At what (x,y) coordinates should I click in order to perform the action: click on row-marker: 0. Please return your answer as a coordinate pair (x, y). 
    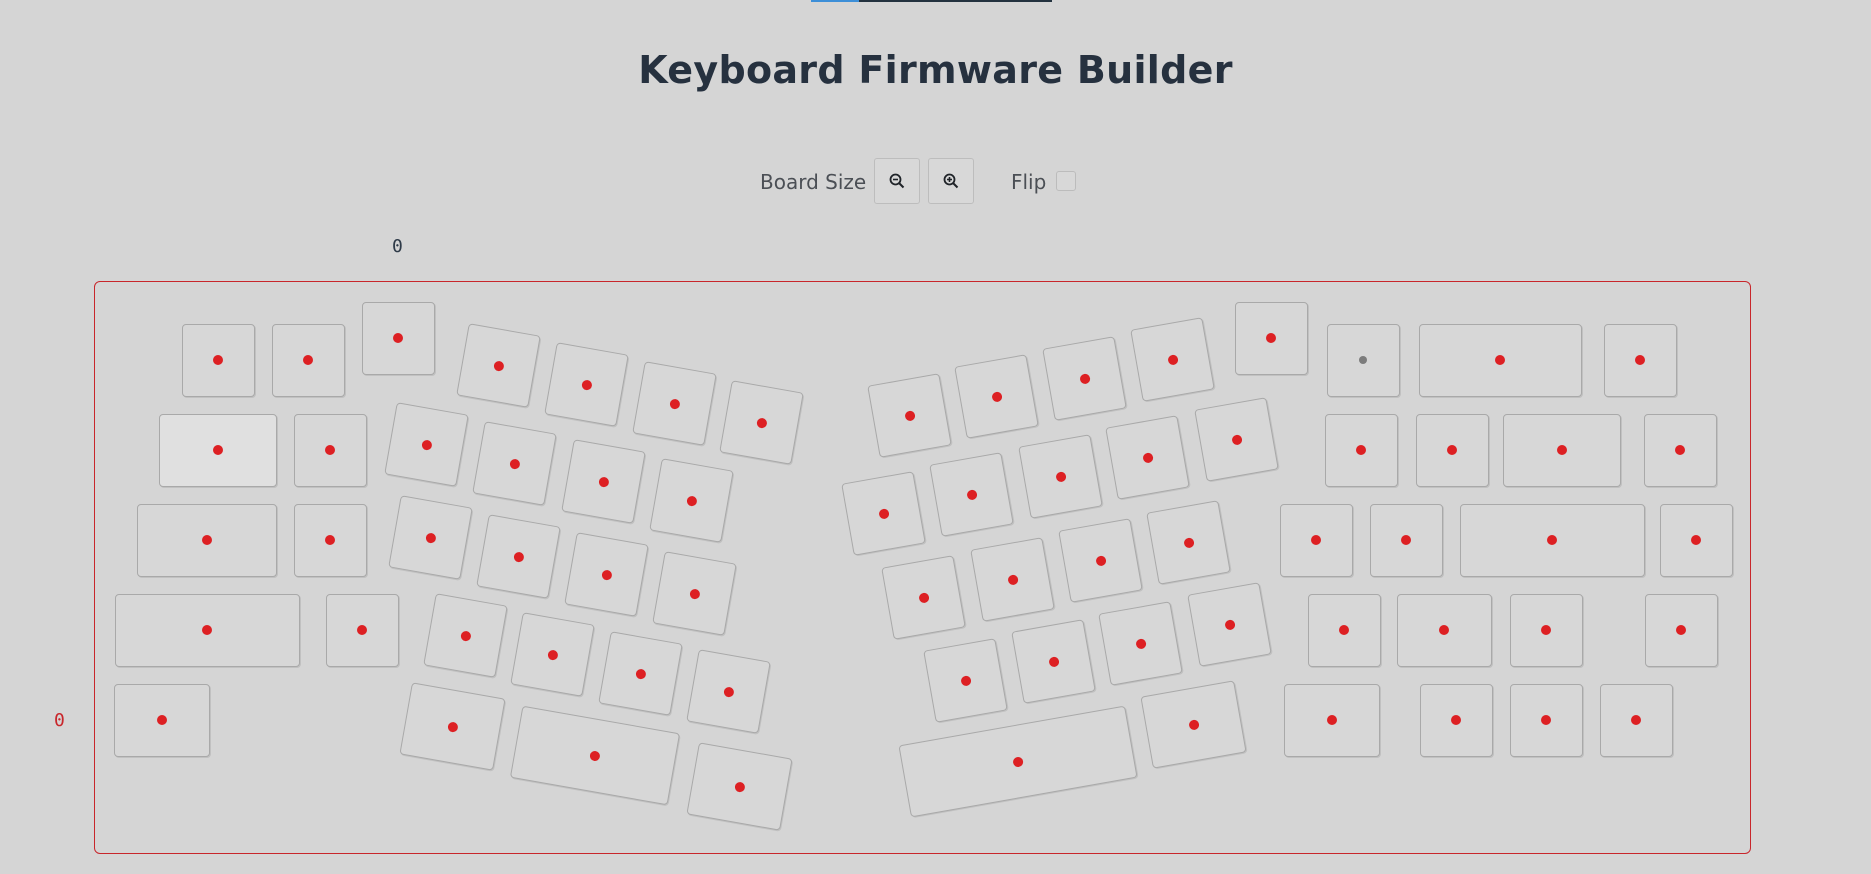
    Looking at the image, I should click on (59, 720).